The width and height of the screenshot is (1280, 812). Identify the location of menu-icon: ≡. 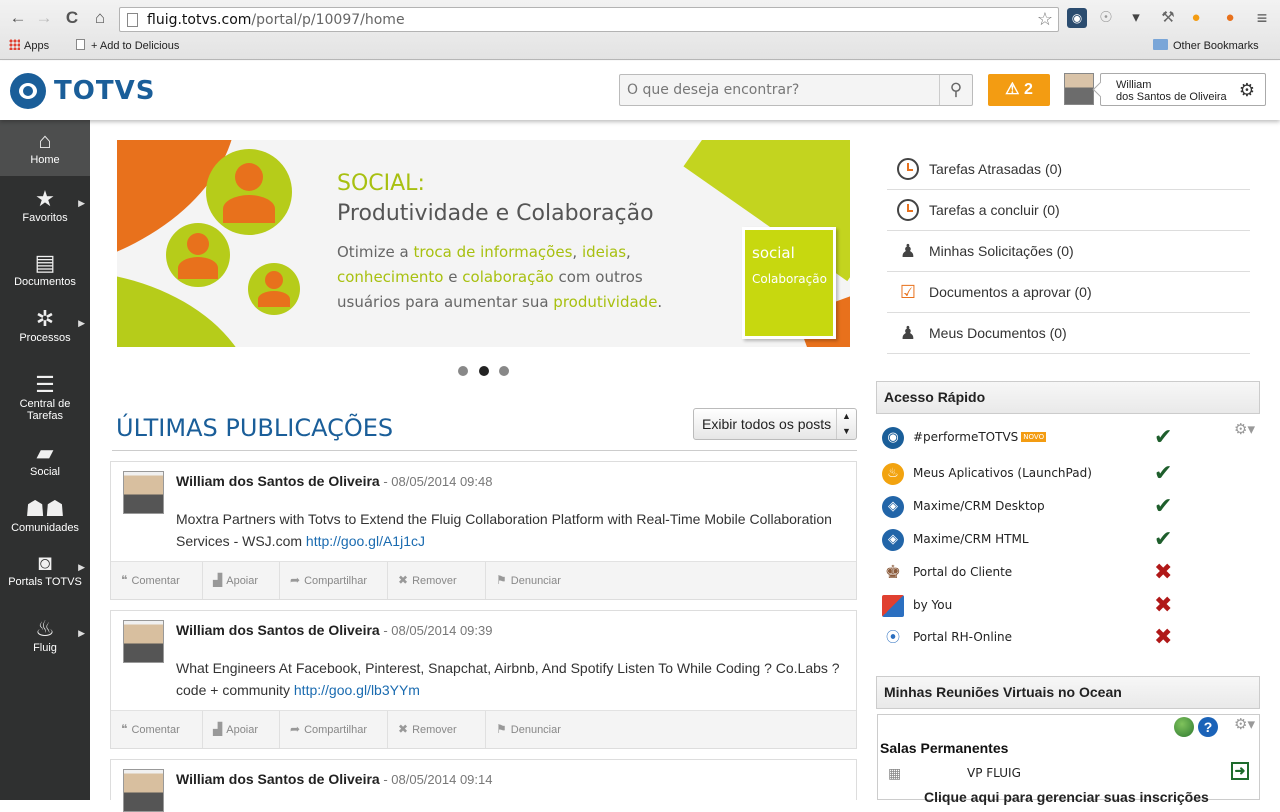
(1262, 18).